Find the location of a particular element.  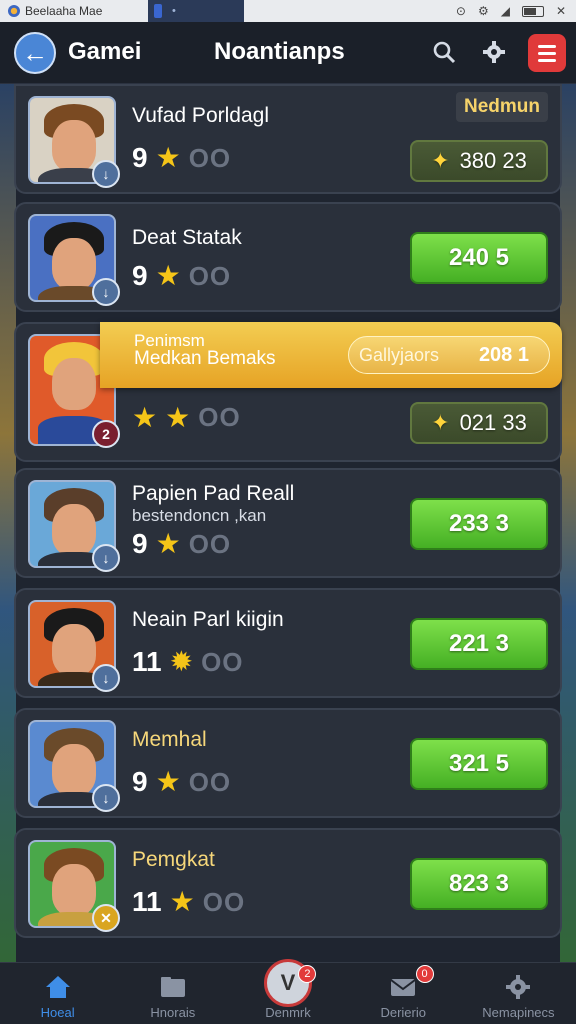

status-app-name: Beelaaha Mae is located at coordinates (64, 11).